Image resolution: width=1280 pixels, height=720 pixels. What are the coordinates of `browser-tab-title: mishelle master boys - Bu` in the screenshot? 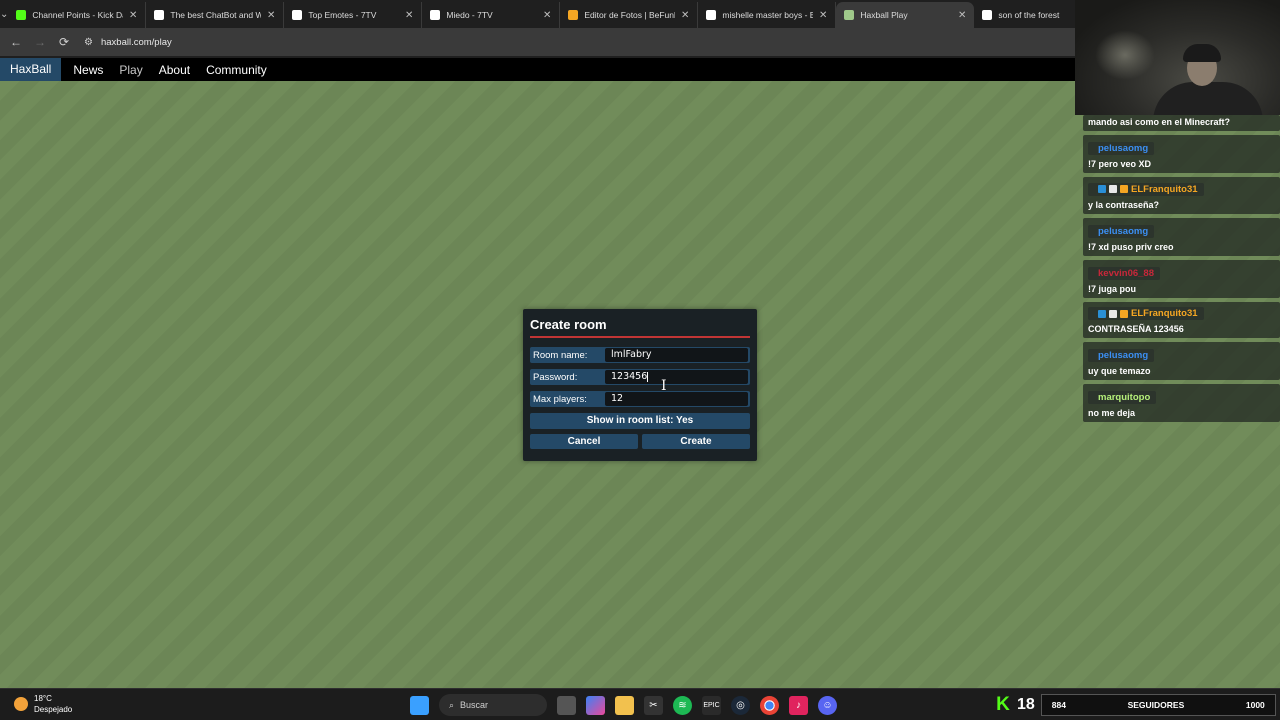 It's located at (767, 15).